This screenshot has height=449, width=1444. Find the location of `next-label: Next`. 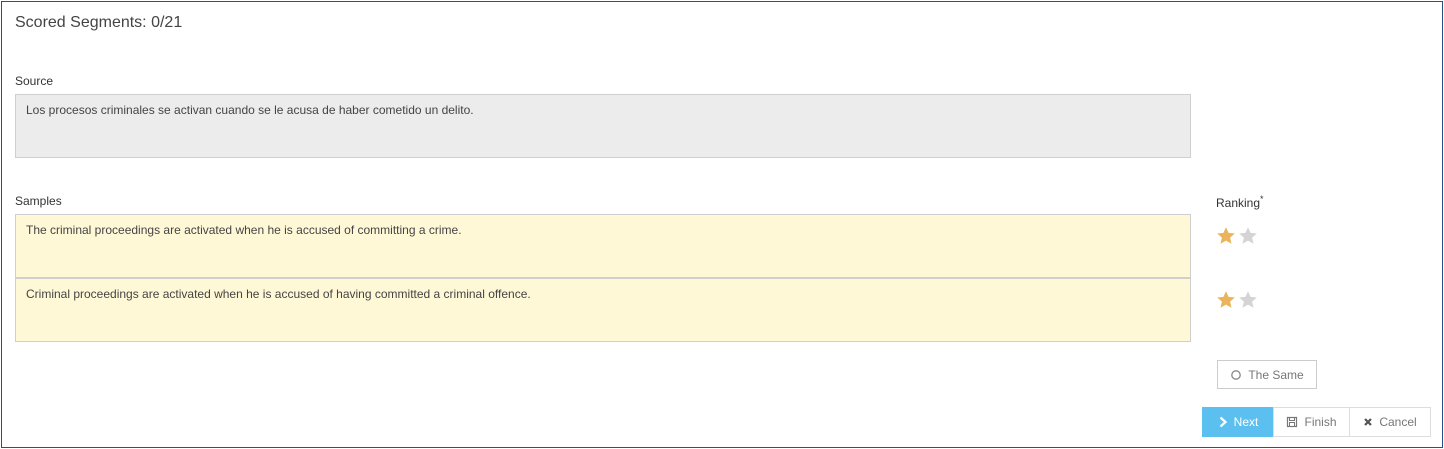

next-label: Next is located at coordinates (1246, 422).